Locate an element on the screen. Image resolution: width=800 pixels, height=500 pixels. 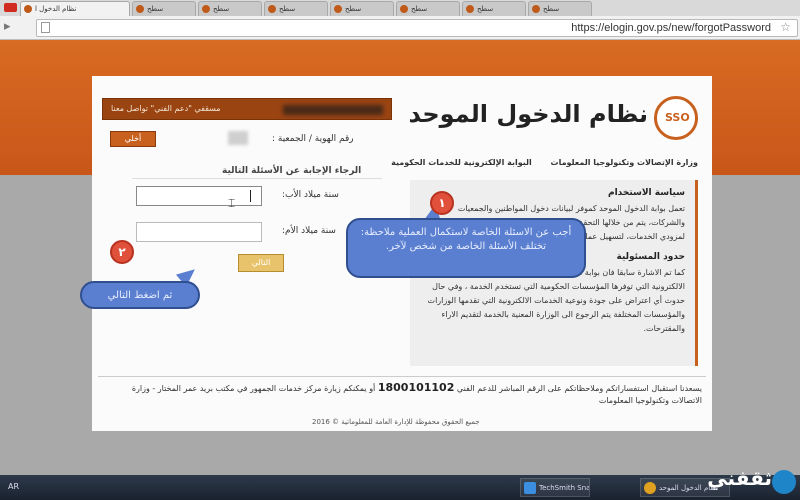
footer-divider is located at coordinates (402, 376).